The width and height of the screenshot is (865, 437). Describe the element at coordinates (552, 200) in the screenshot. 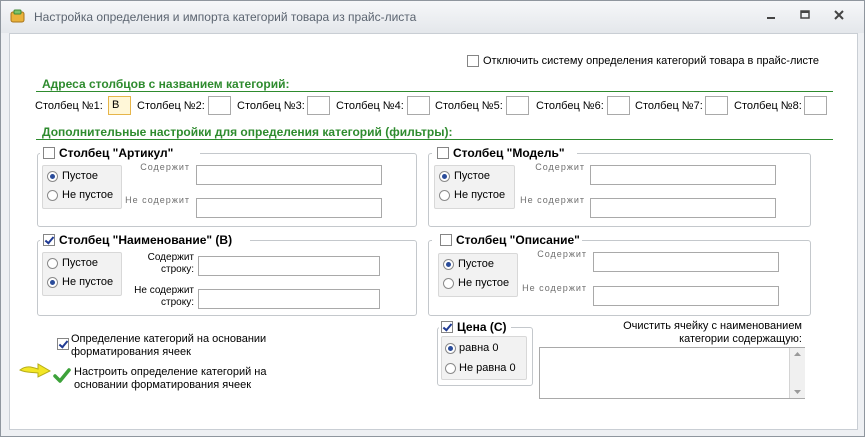

I see `model-not-contains-label: Не содержит` at that location.